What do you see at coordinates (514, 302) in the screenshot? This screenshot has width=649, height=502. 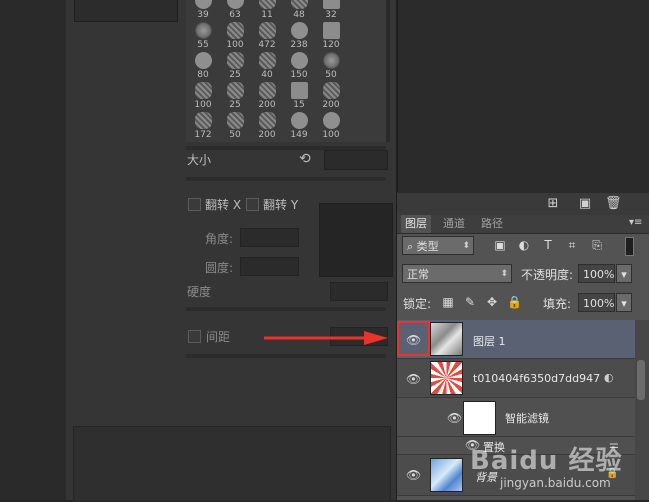 I see `lock-all-icon: 🔒` at bounding box center [514, 302].